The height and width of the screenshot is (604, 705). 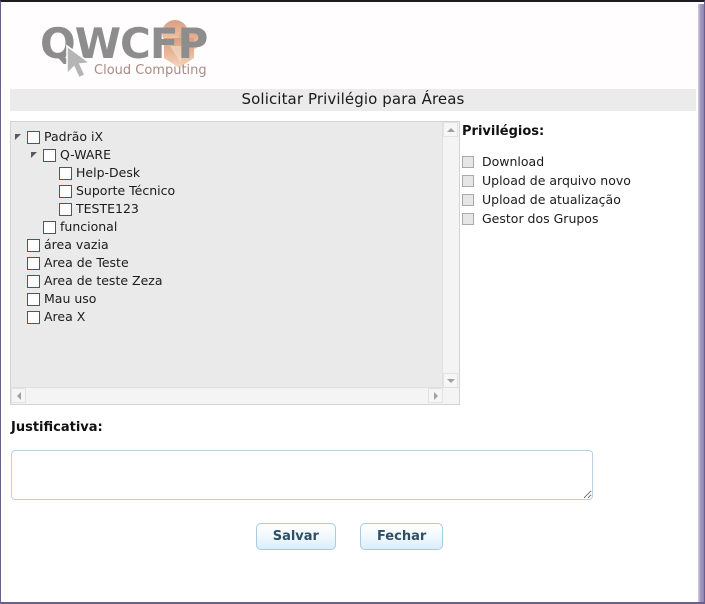 What do you see at coordinates (227, 209) in the screenshot?
I see `tree-item: TESTE123` at bounding box center [227, 209].